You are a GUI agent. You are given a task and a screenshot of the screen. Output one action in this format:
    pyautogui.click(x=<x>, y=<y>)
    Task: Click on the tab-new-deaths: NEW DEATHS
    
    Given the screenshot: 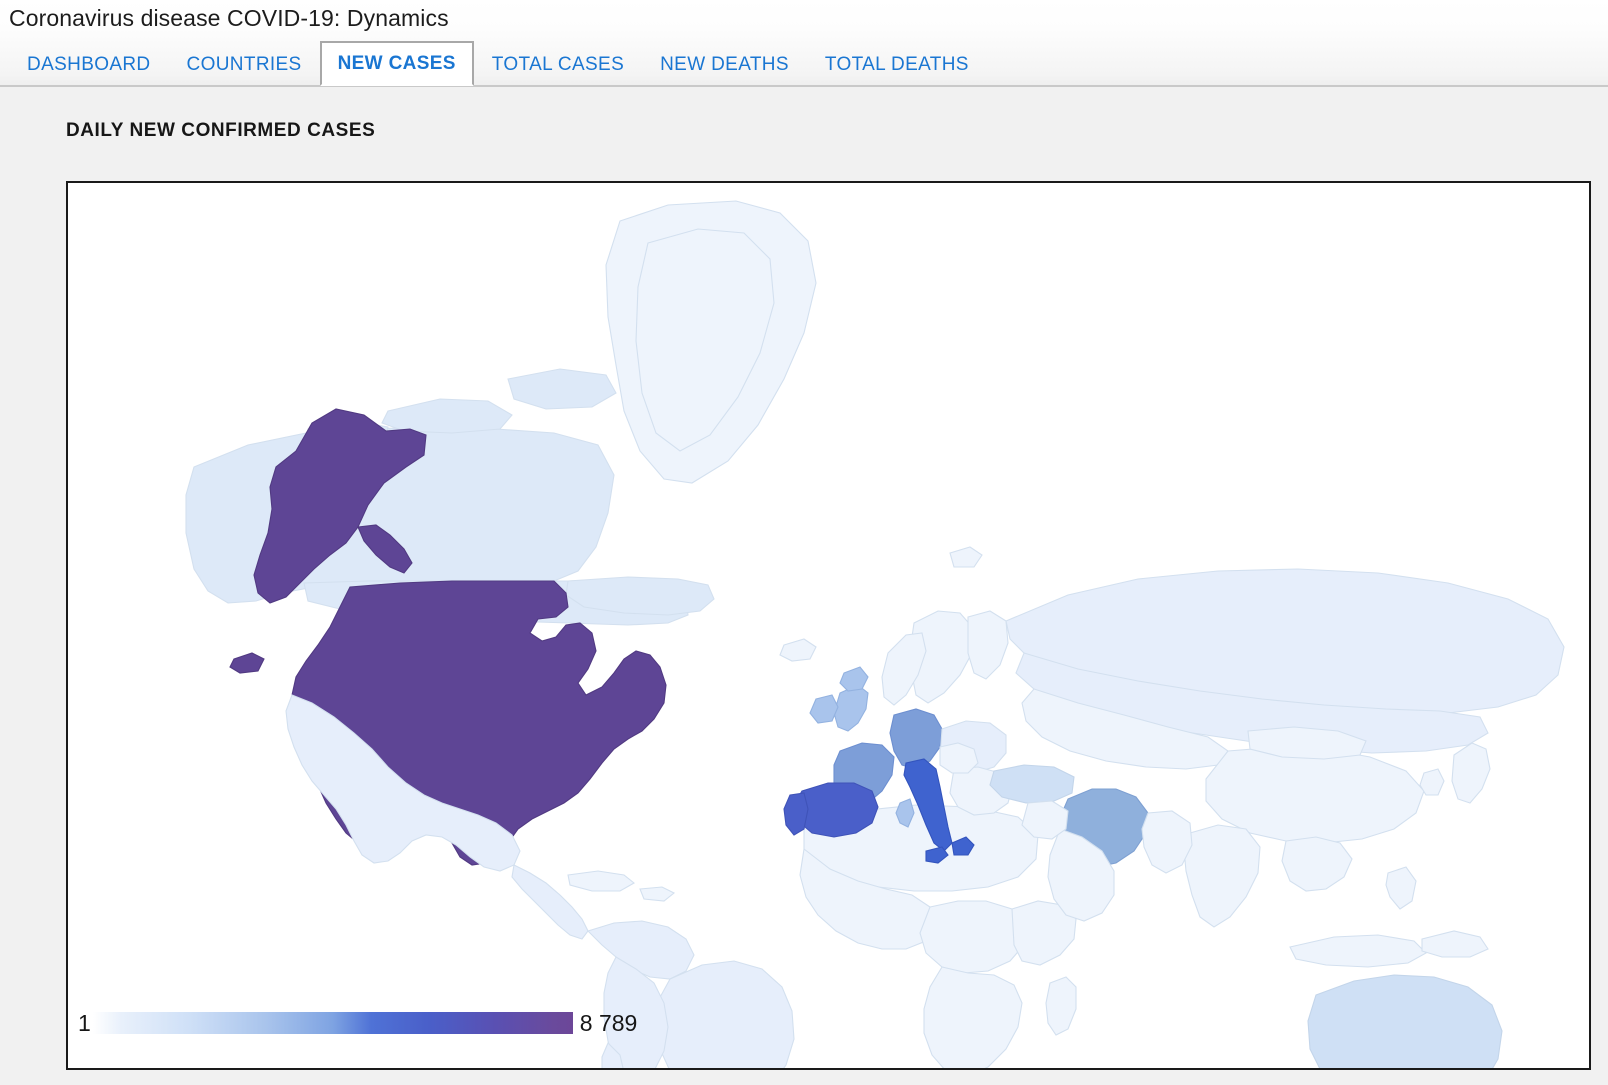 What is the action you would take?
    pyautogui.click(x=724, y=63)
    